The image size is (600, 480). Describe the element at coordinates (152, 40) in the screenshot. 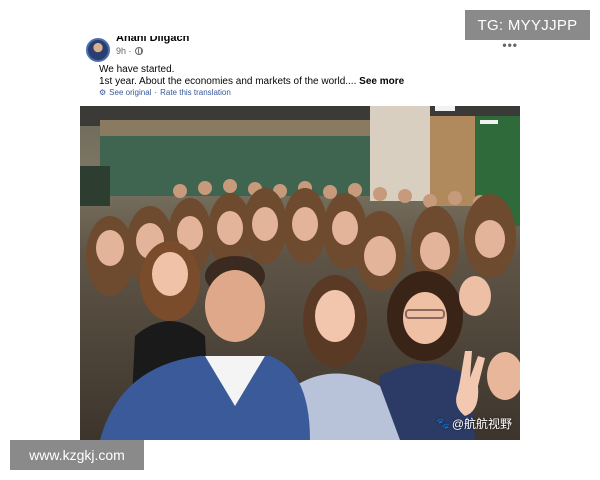

I see `post-author: Anahi Dilgach` at that location.